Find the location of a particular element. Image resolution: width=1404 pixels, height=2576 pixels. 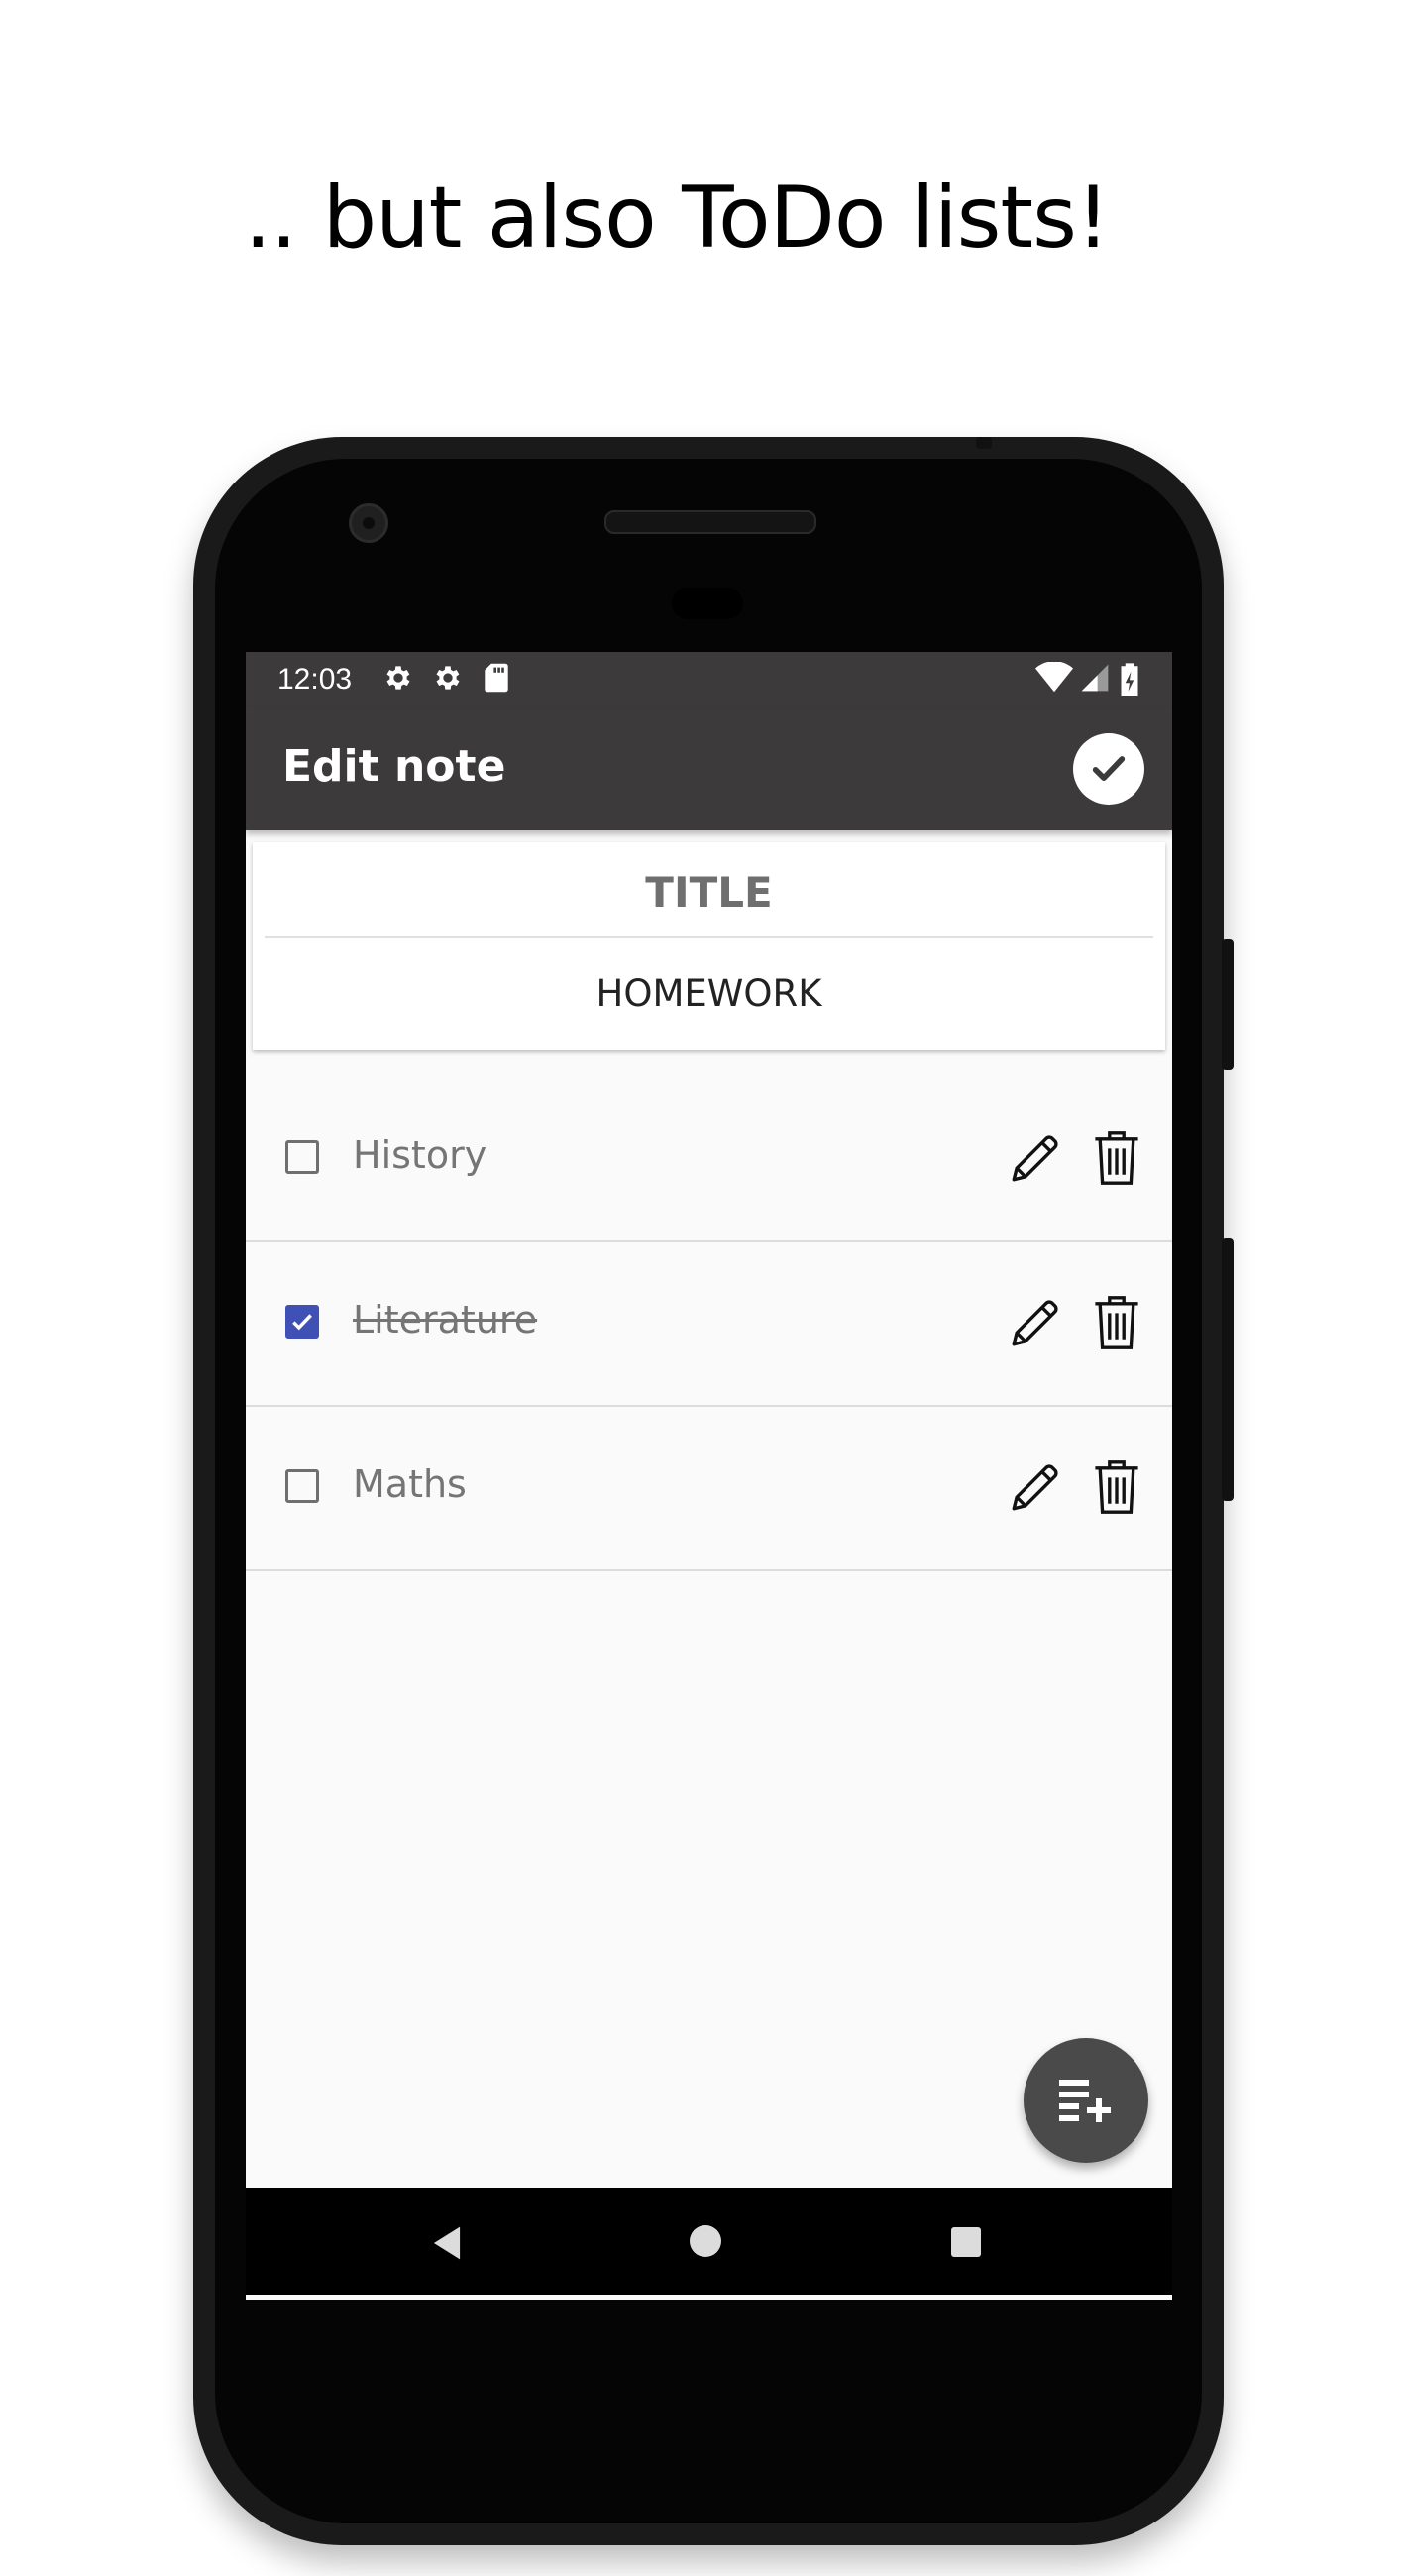

title-divider is located at coordinates (709, 937).